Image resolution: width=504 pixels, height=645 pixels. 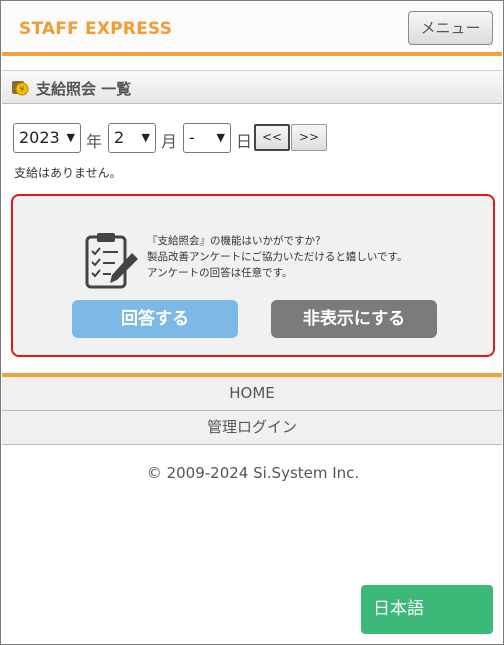 I want to click on year-select-value: 2023, so click(x=39, y=137).